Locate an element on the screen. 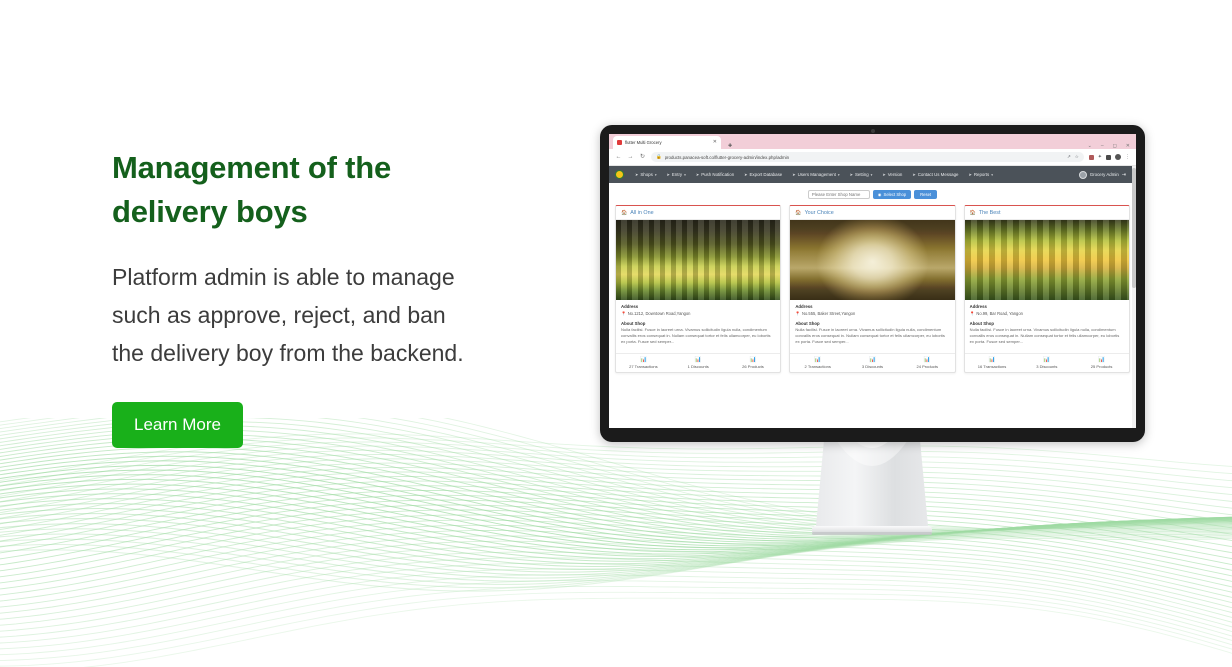 This screenshot has height=667, width=1232. reload-icon: ↻ is located at coordinates (642, 157).